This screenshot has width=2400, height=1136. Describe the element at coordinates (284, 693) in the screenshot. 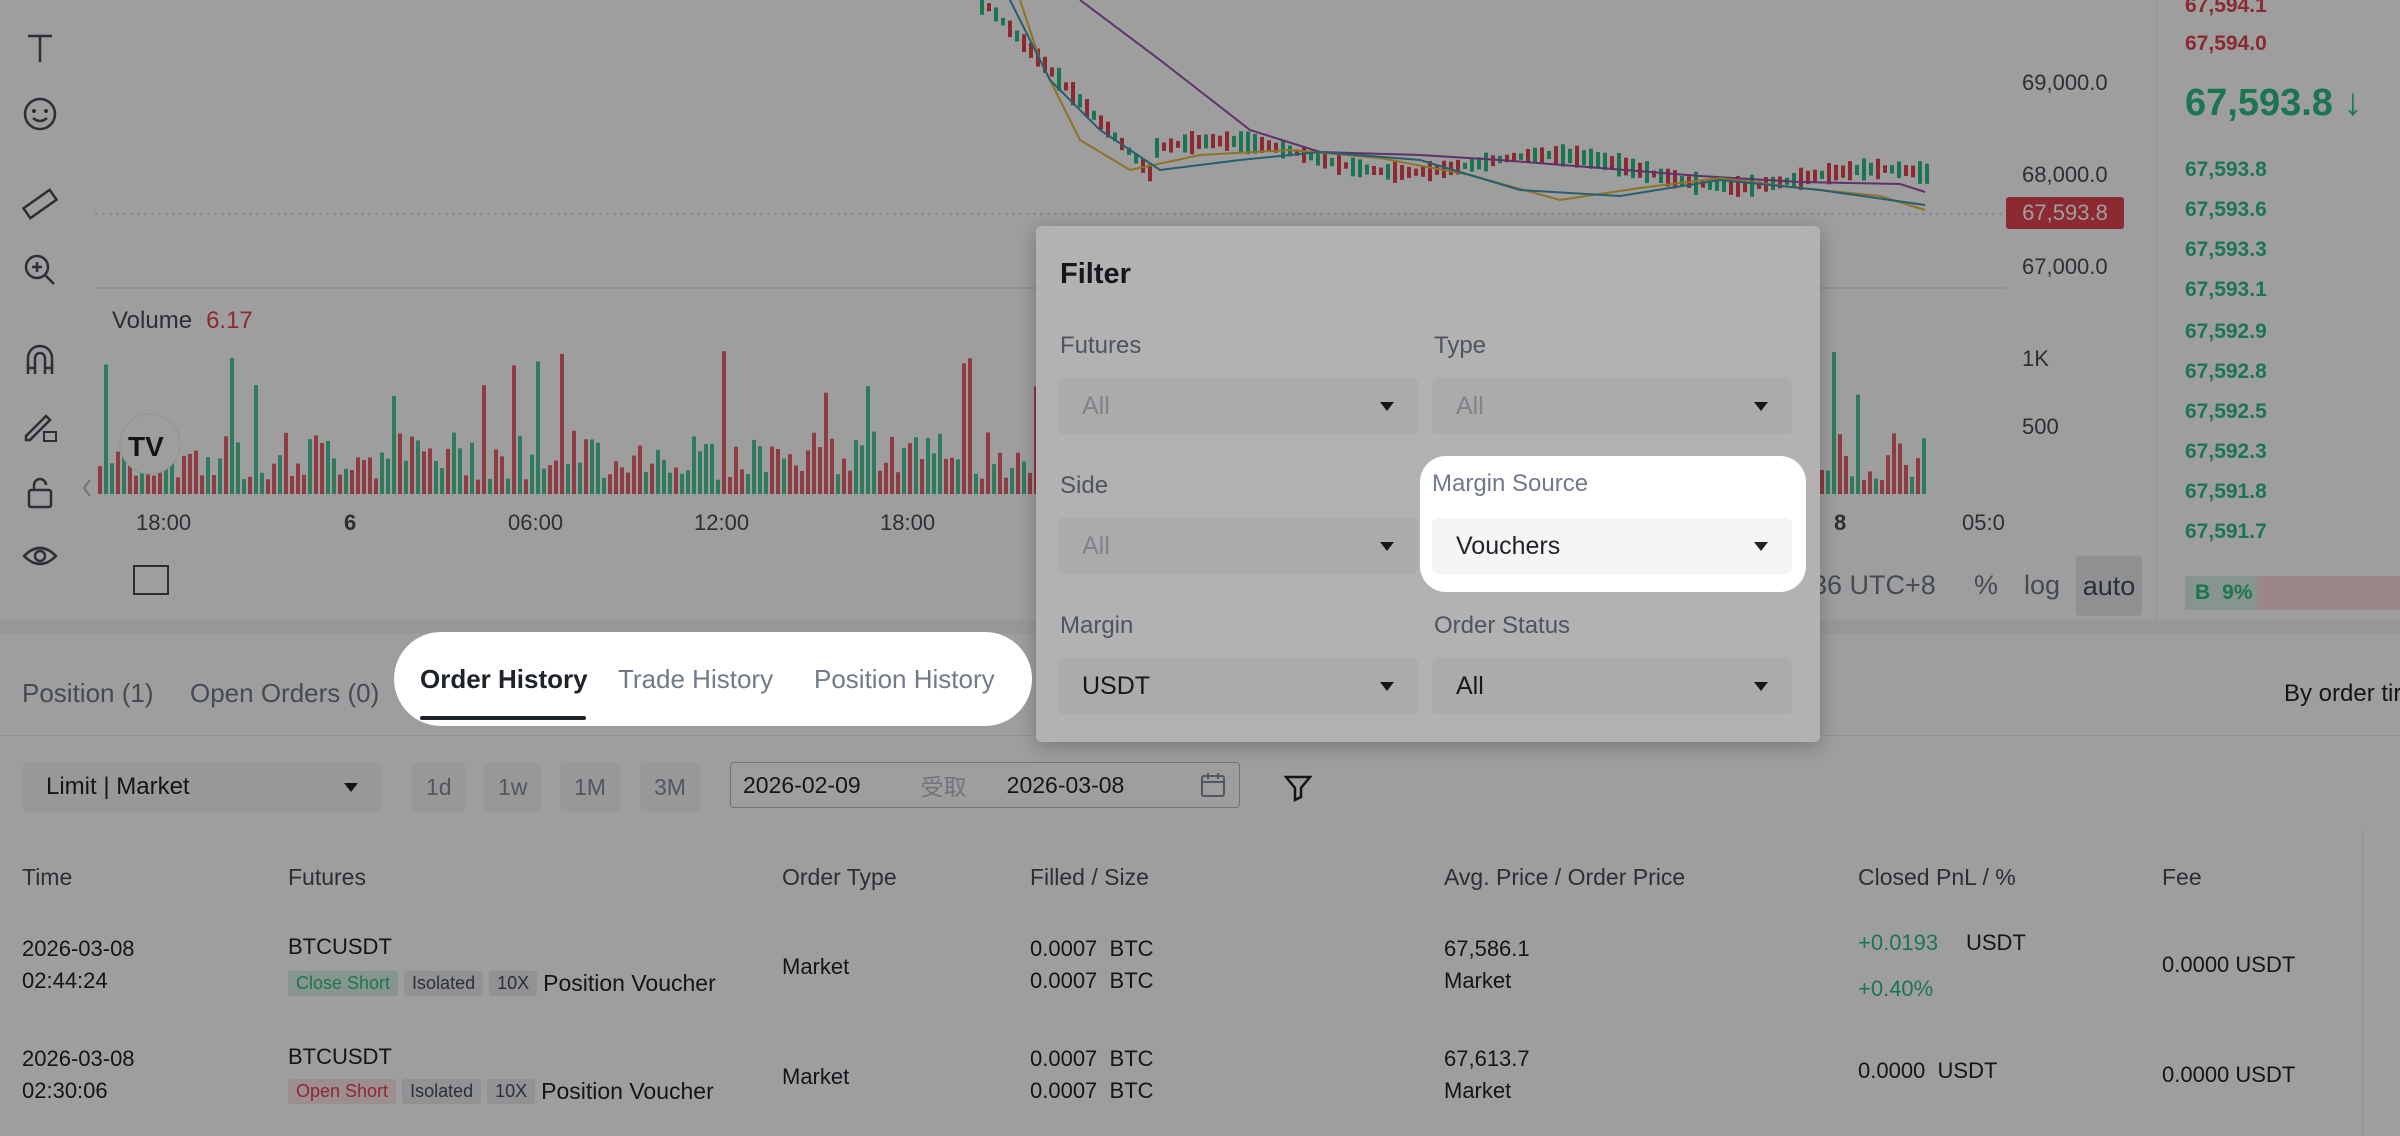

I see `tab-open-orders: Open Orders (0)` at that location.